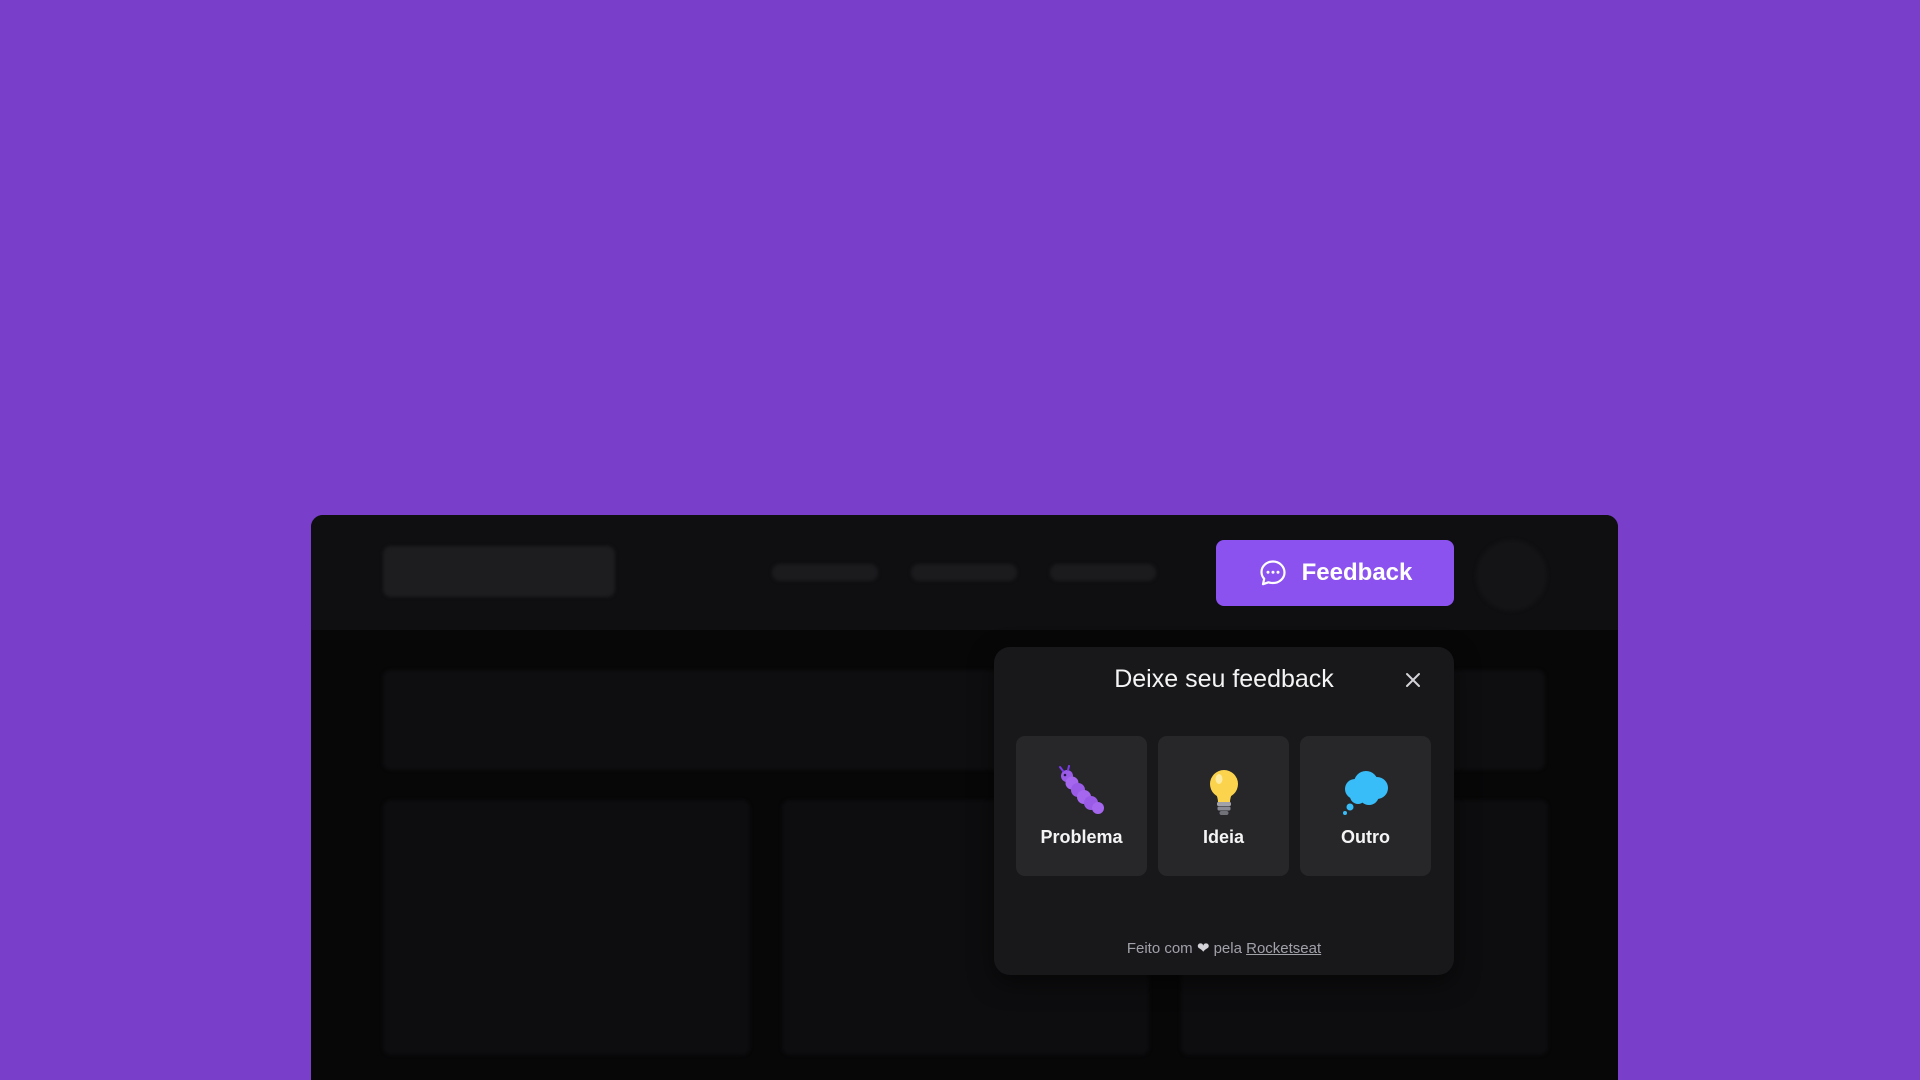 This screenshot has height=1080, width=1920. I want to click on rocketseat-link: Rocketseat, so click(1283, 948).